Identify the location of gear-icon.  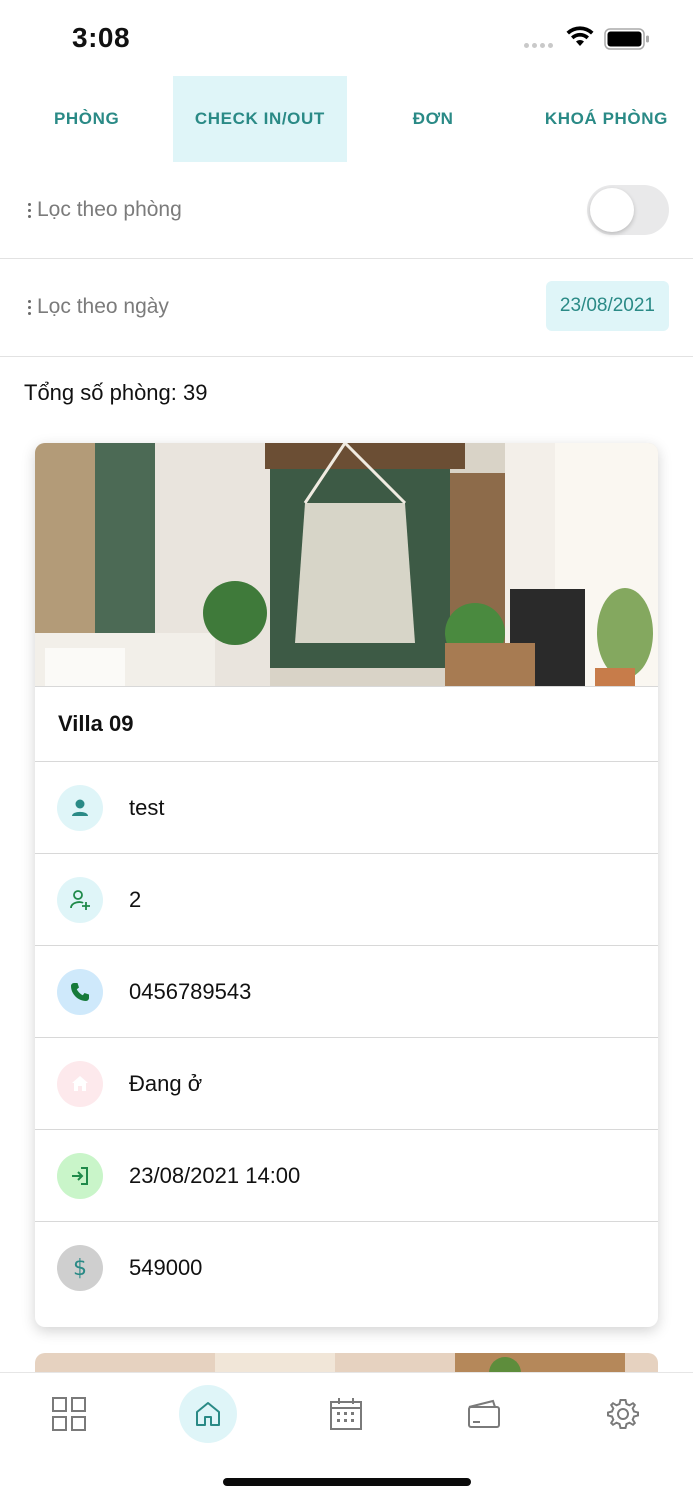
(623, 1414).